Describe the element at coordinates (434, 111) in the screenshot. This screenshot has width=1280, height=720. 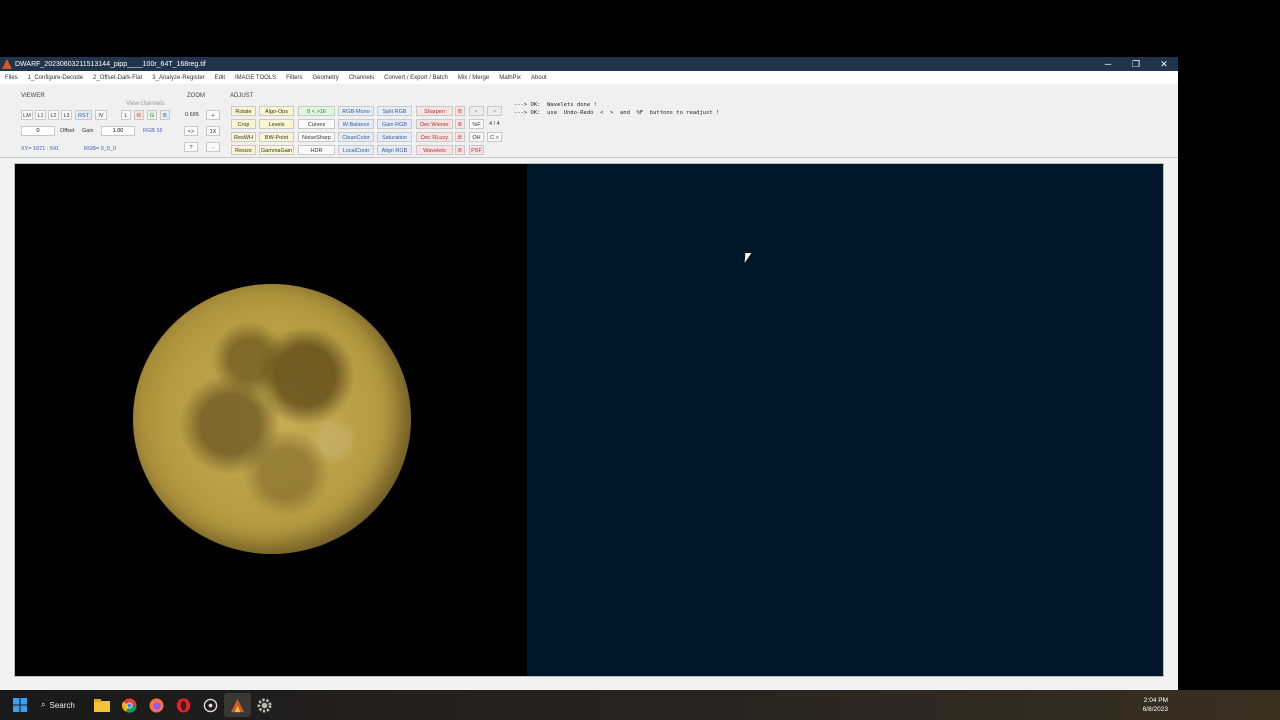
I see `sharpen-button: Sharpen` at that location.